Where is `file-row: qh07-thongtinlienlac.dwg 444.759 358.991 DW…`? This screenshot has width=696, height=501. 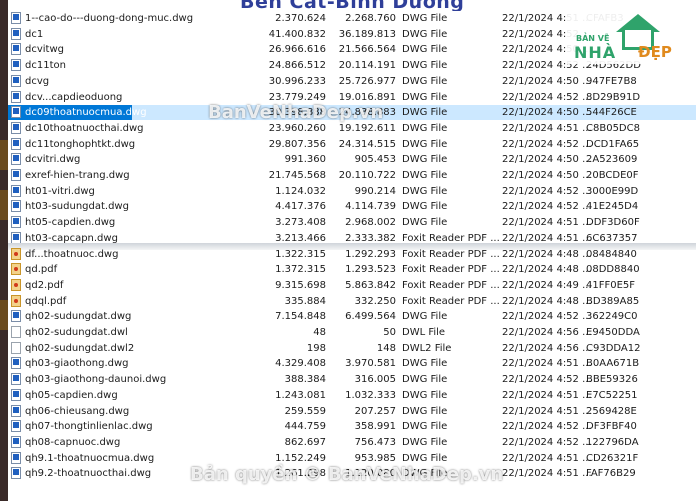 file-row: qh07-thongtinlienlac.dwg 444.759 358.991 DW… is located at coordinates (352, 426).